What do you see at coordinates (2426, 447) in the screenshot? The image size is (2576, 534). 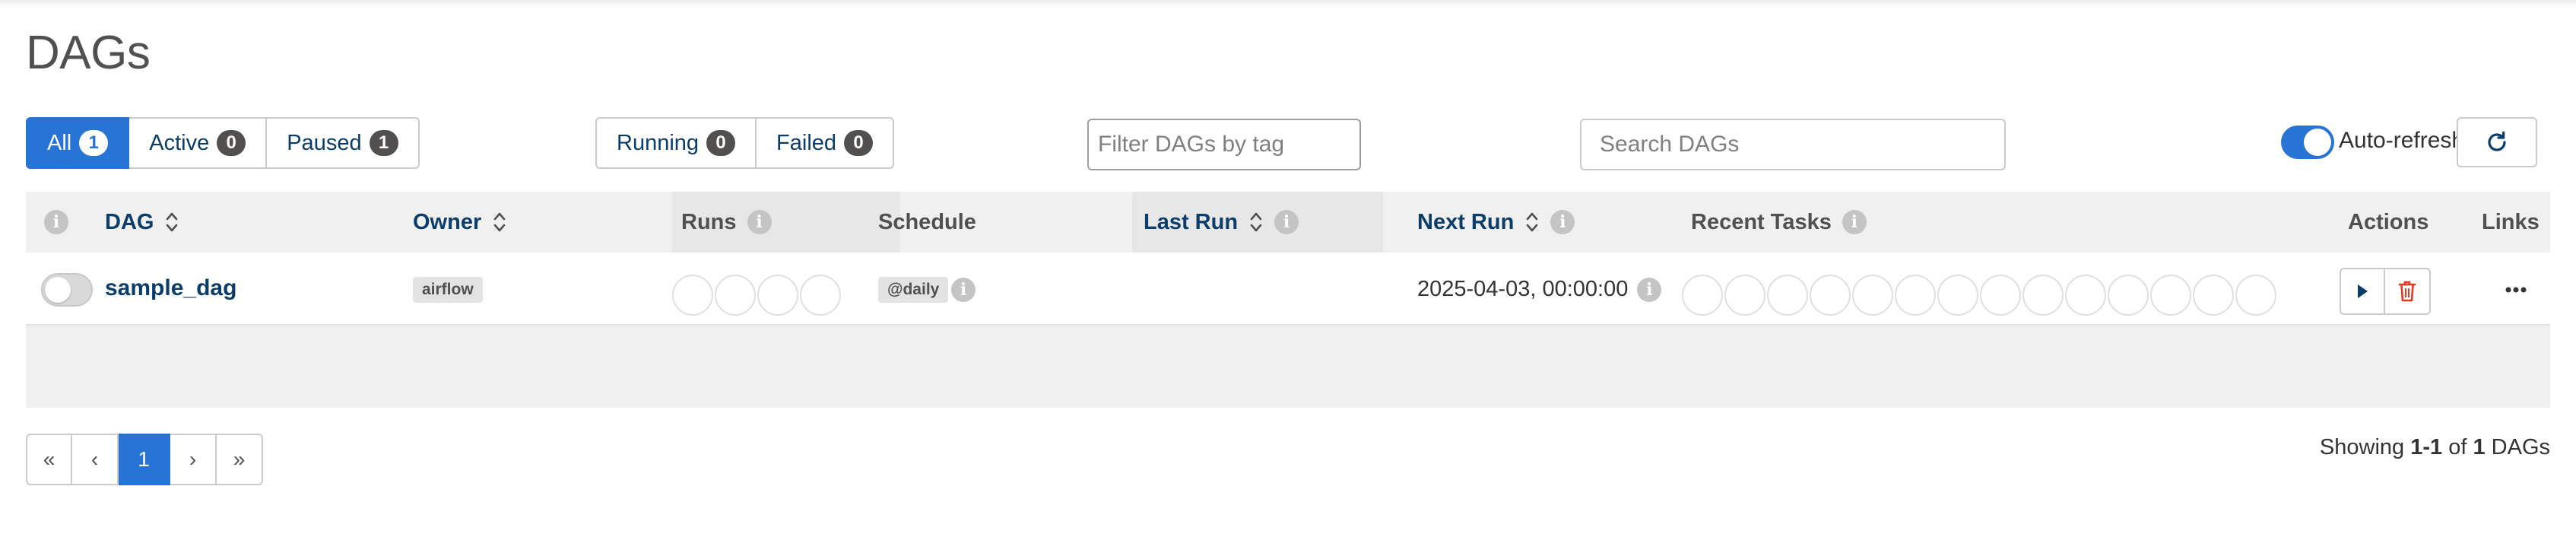 I see `summary-range: 1-1` at bounding box center [2426, 447].